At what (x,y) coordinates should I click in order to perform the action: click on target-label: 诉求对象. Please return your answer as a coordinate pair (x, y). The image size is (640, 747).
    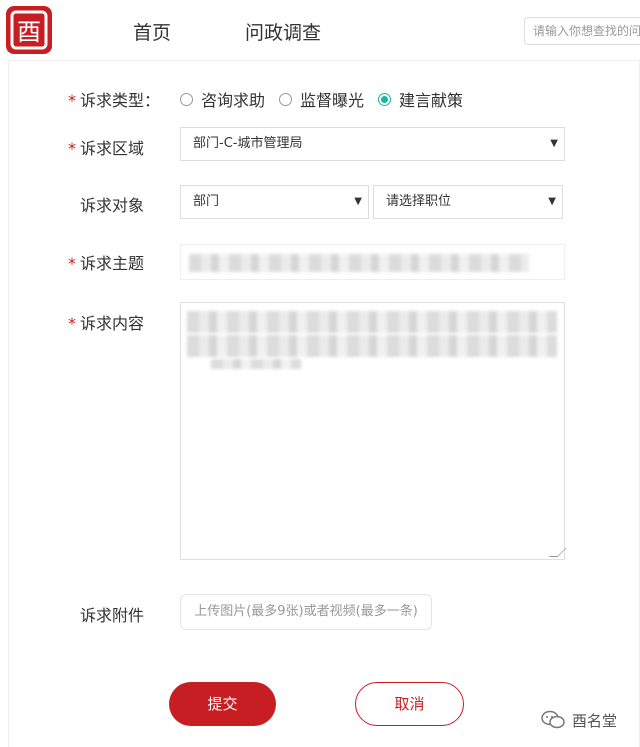
    Looking at the image, I should click on (112, 205).